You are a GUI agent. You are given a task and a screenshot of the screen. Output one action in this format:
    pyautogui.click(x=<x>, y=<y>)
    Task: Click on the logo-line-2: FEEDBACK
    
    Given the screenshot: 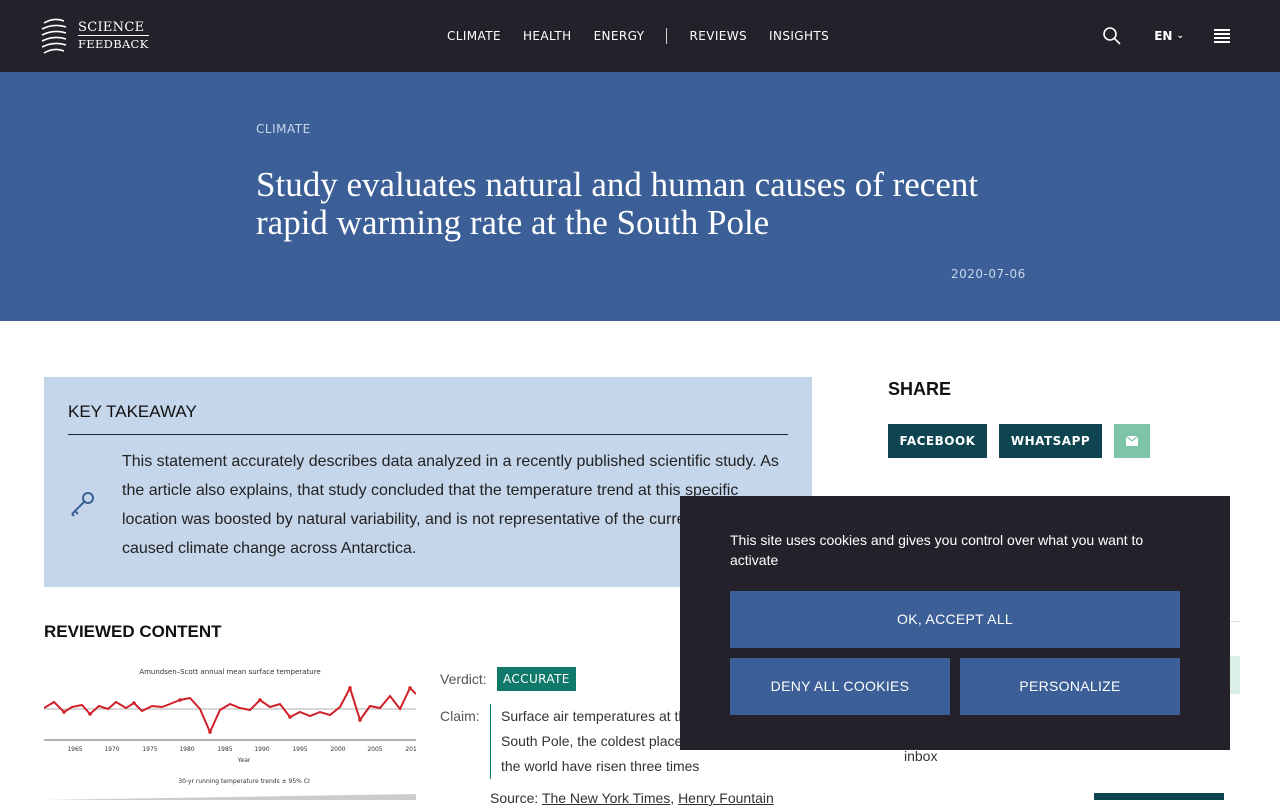 What is the action you would take?
    pyautogui.click(x=113, y=42)
    